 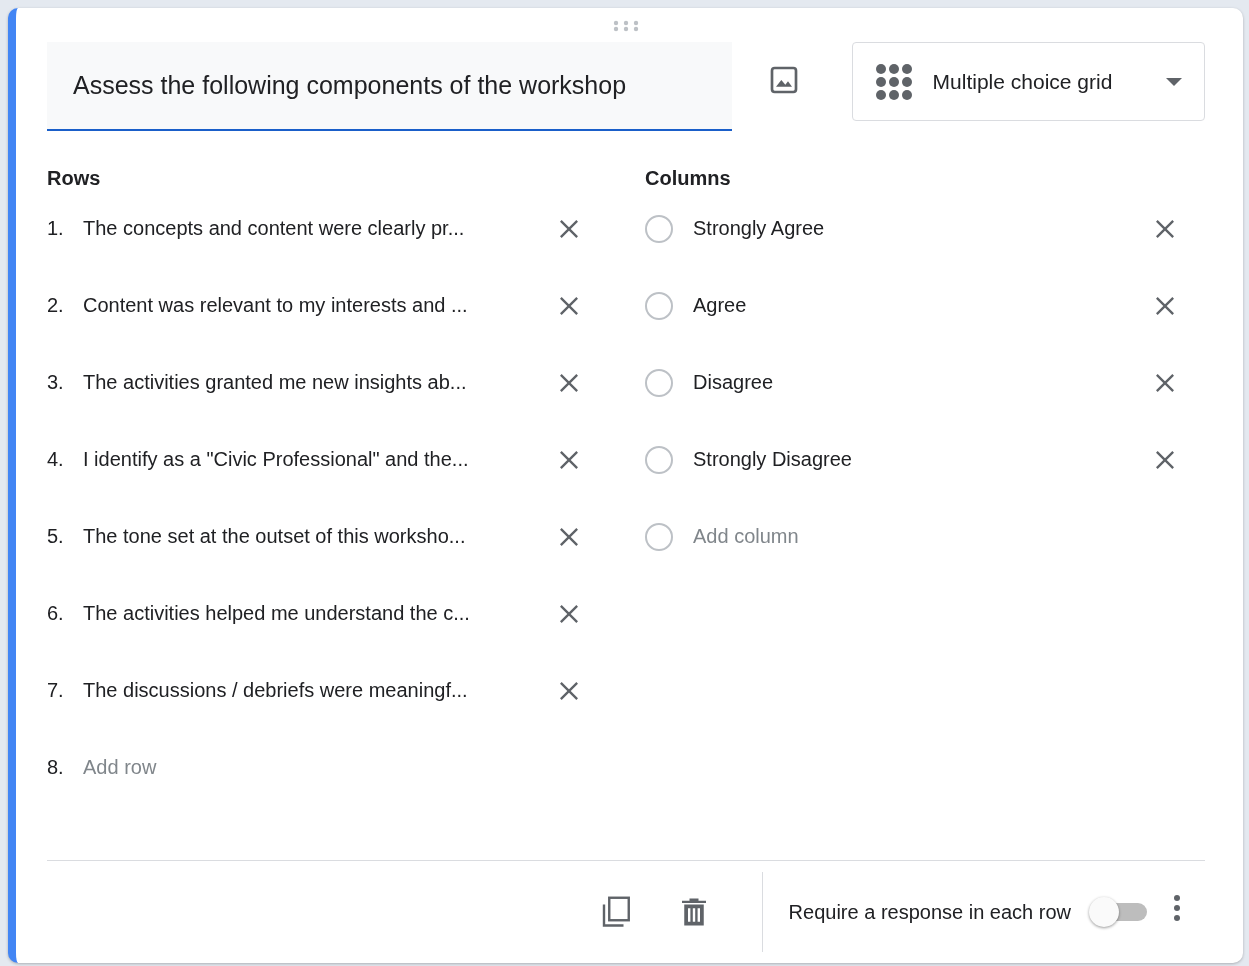 What do you see at coordinates (626, 26) in the screenshot?
I see `drag-handle-icon` at bounding box center [626, 26].